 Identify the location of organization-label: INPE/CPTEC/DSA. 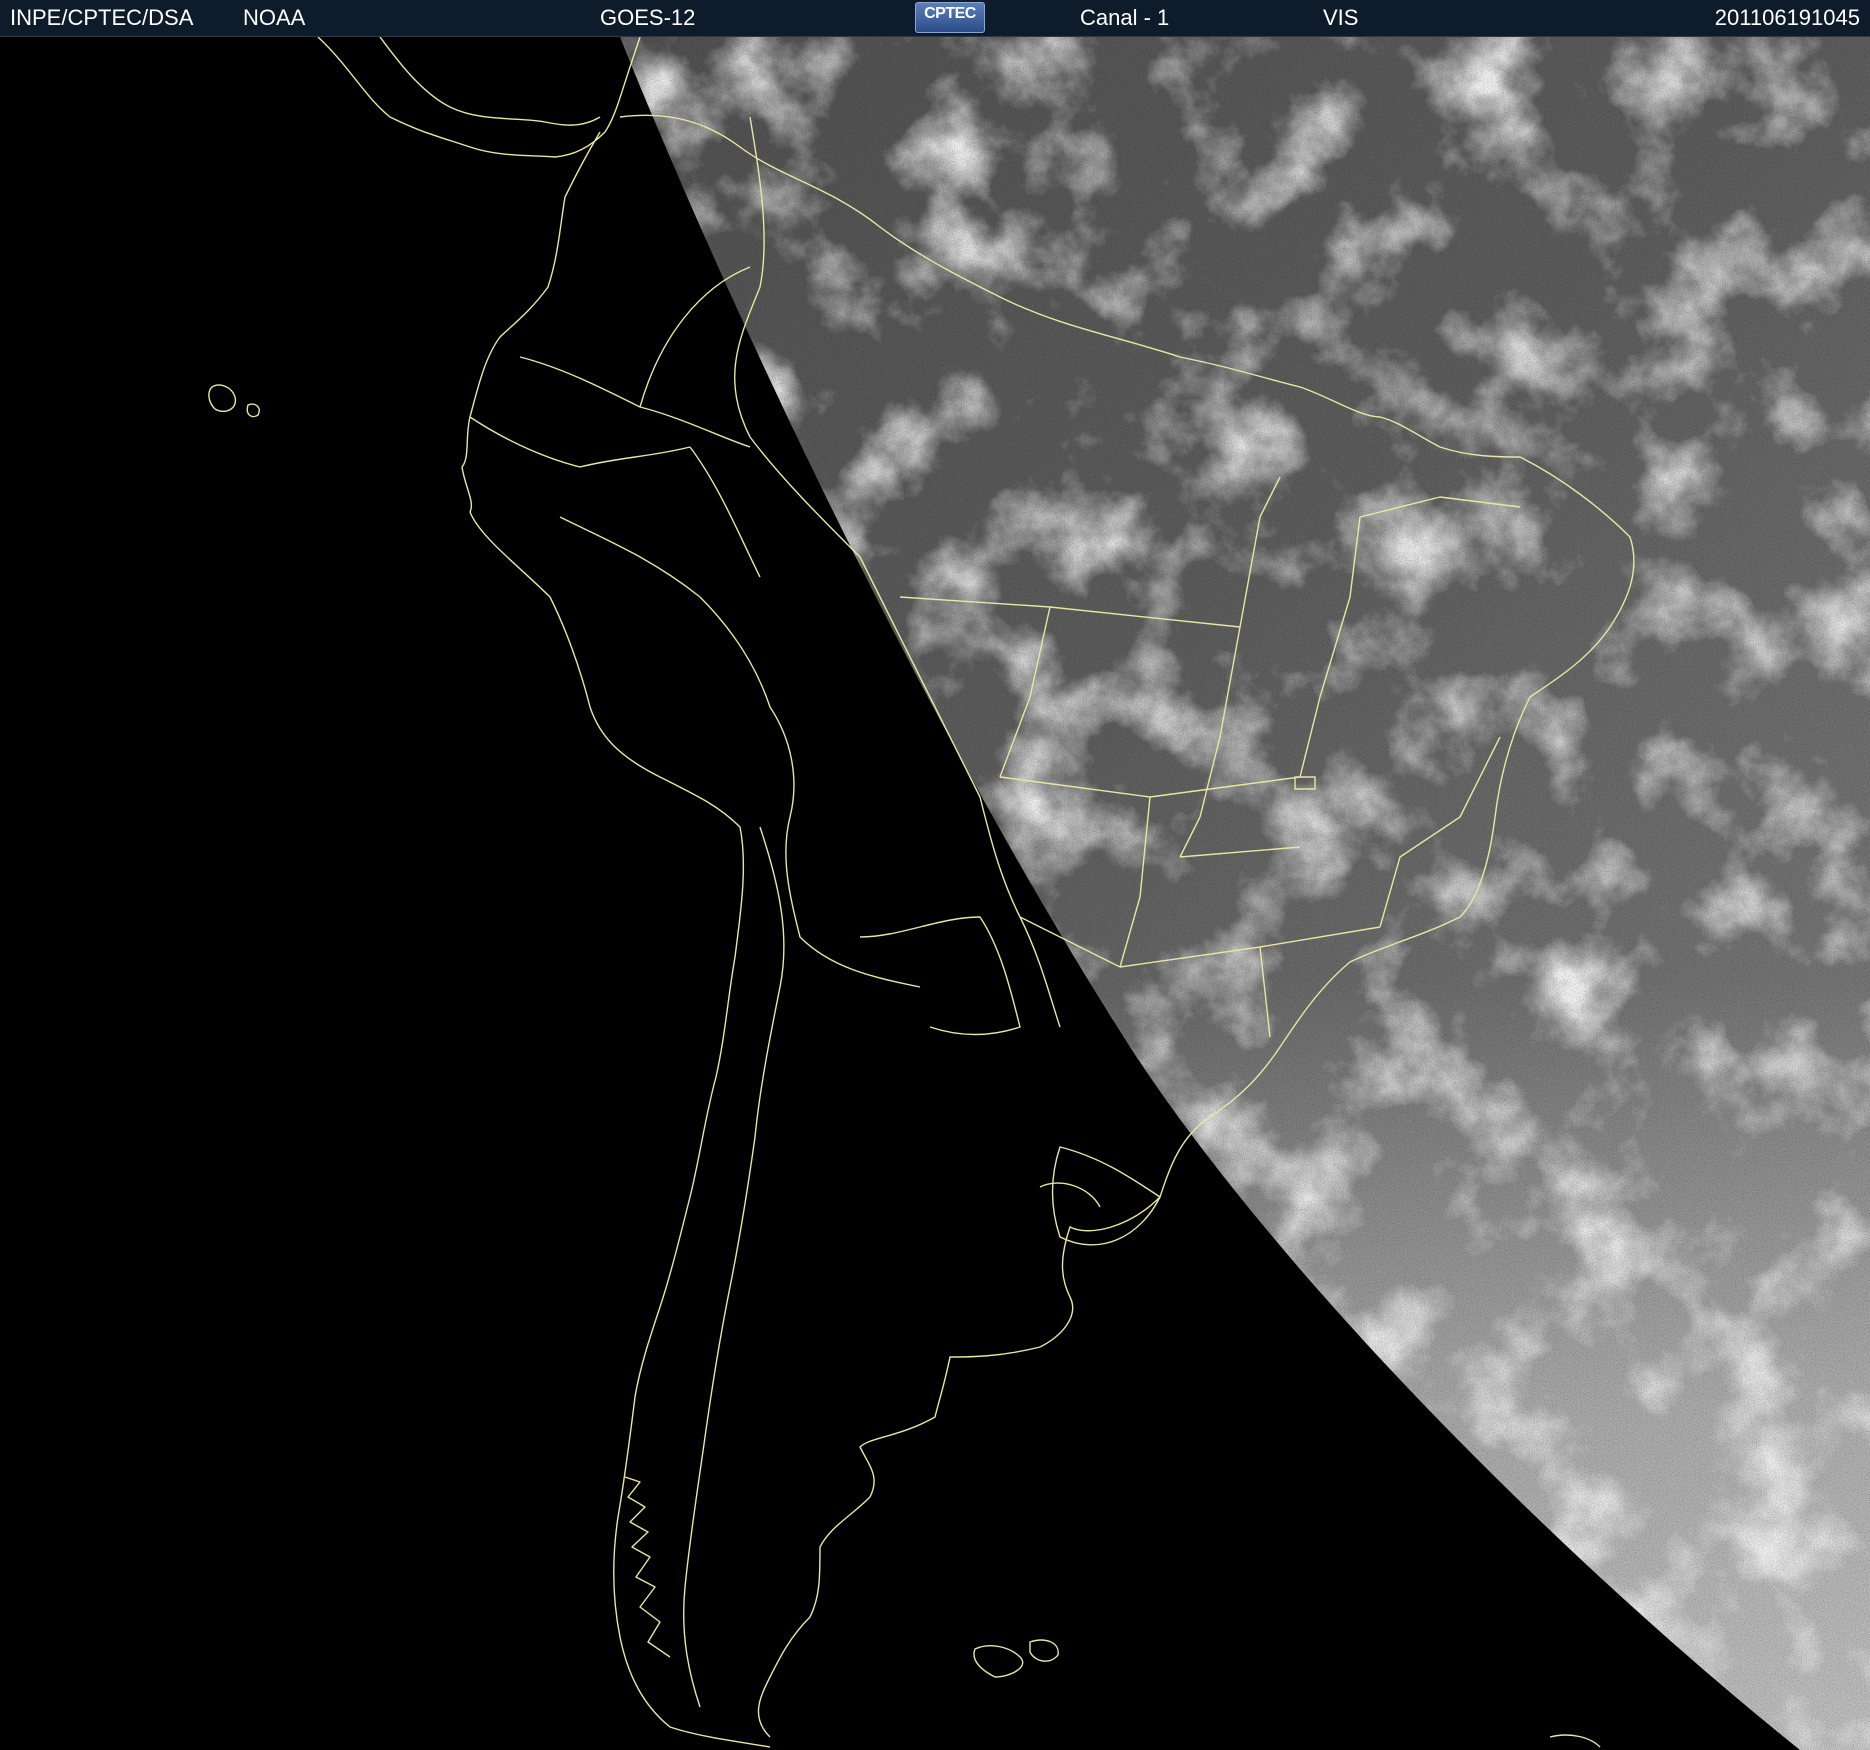
(102, 17).